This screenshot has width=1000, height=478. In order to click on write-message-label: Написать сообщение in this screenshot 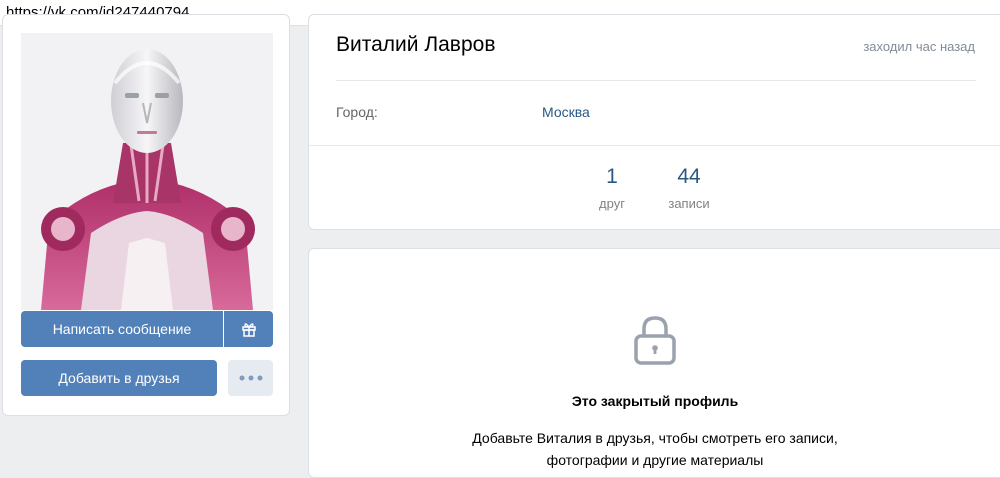, I will do `click(122, 329)`.